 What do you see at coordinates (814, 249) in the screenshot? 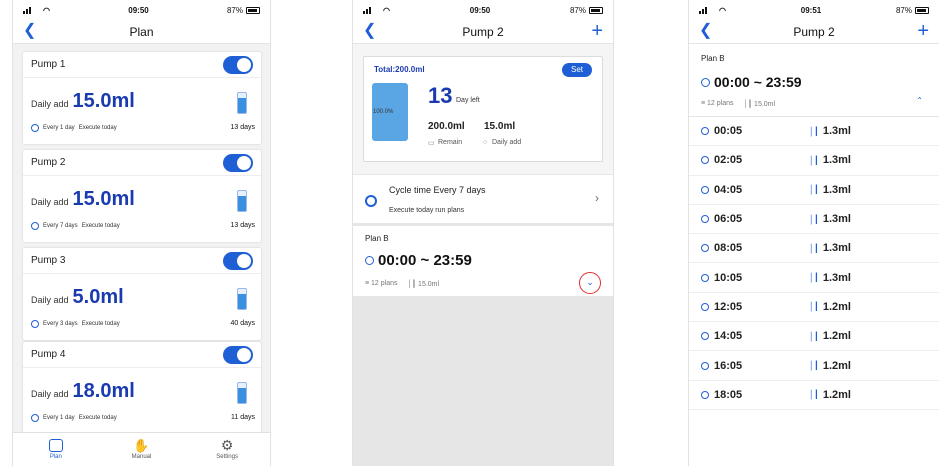
I see `list-item: 08:05 │┃ 1.3ml` at bounding box center [814, 249].